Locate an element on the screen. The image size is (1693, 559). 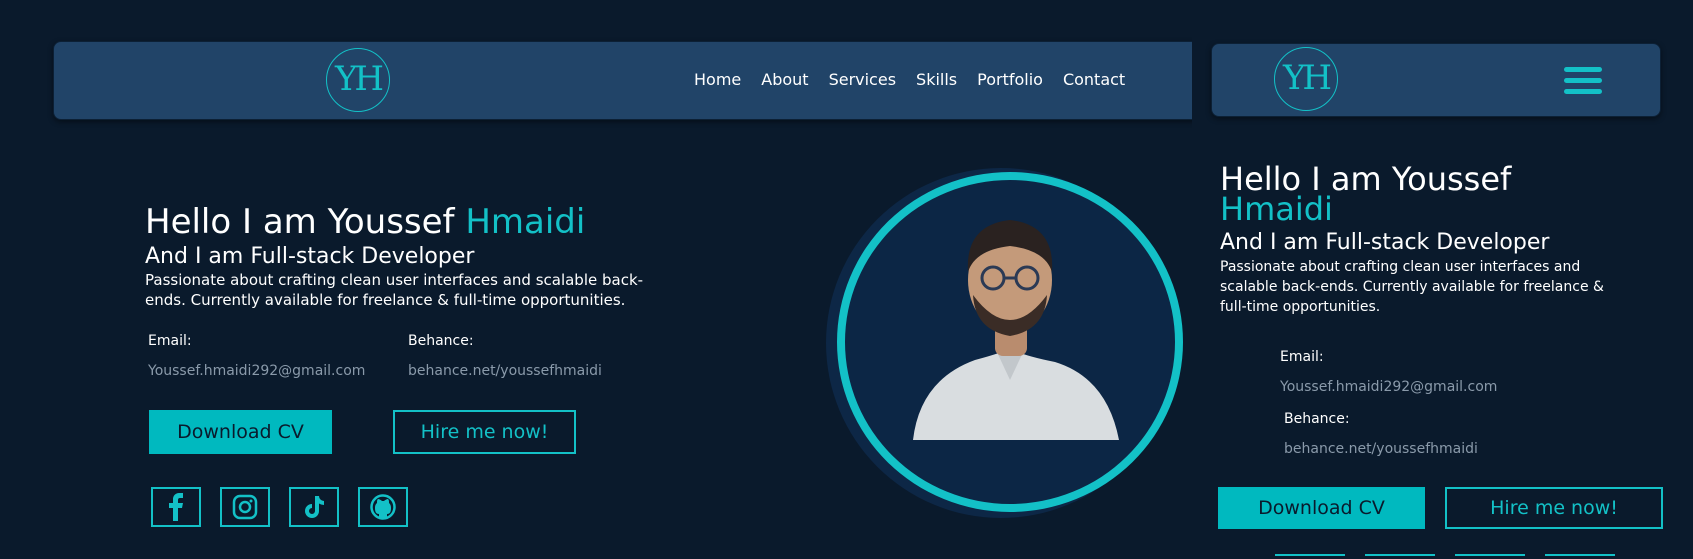
tiktok-icon is located at coordinates (314, 507).